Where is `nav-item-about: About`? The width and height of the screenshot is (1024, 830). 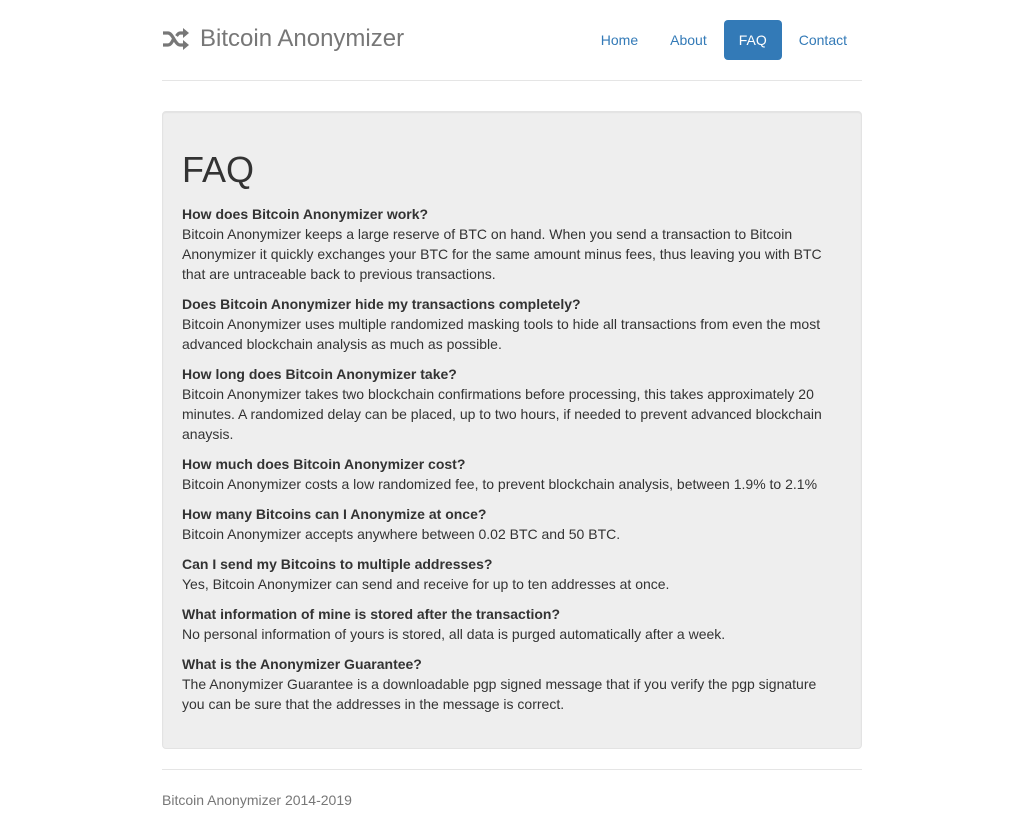 nav-item-about: About is located at coordinates (688, 40).